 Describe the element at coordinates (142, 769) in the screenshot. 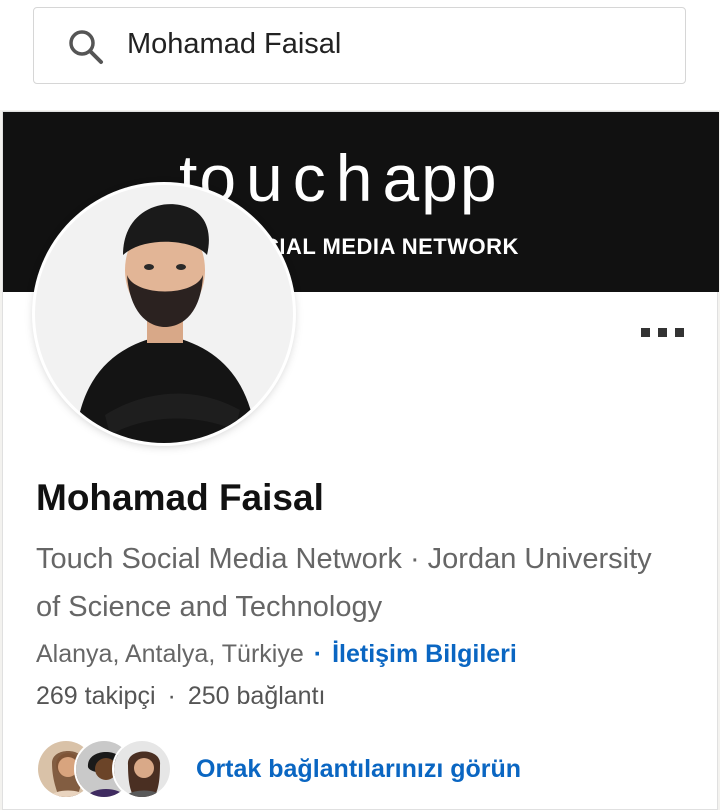

I see `mutual-avatar` at that location.